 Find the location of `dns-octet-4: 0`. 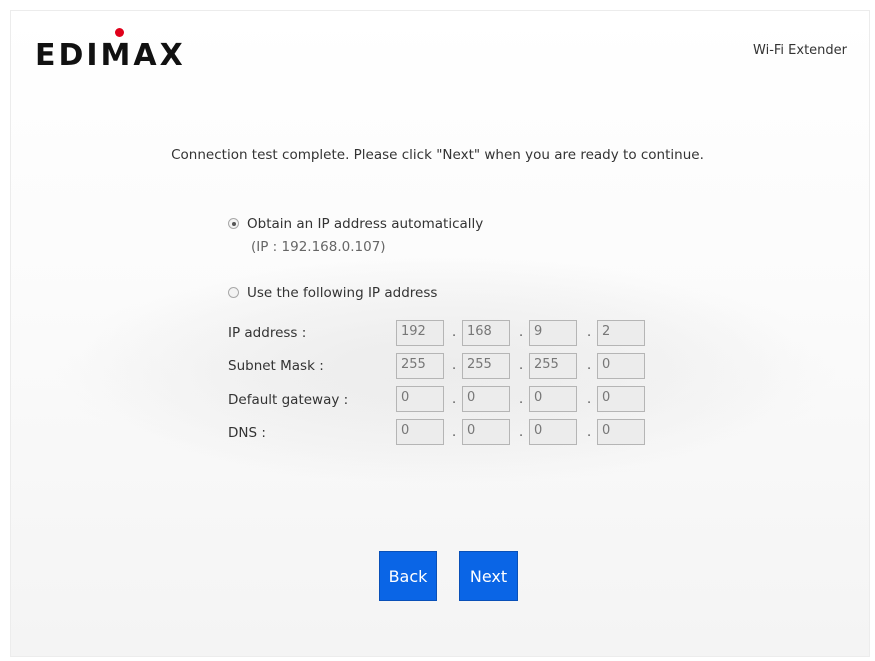

dns-octet-4: 0 is located at coordinates (621, 432).